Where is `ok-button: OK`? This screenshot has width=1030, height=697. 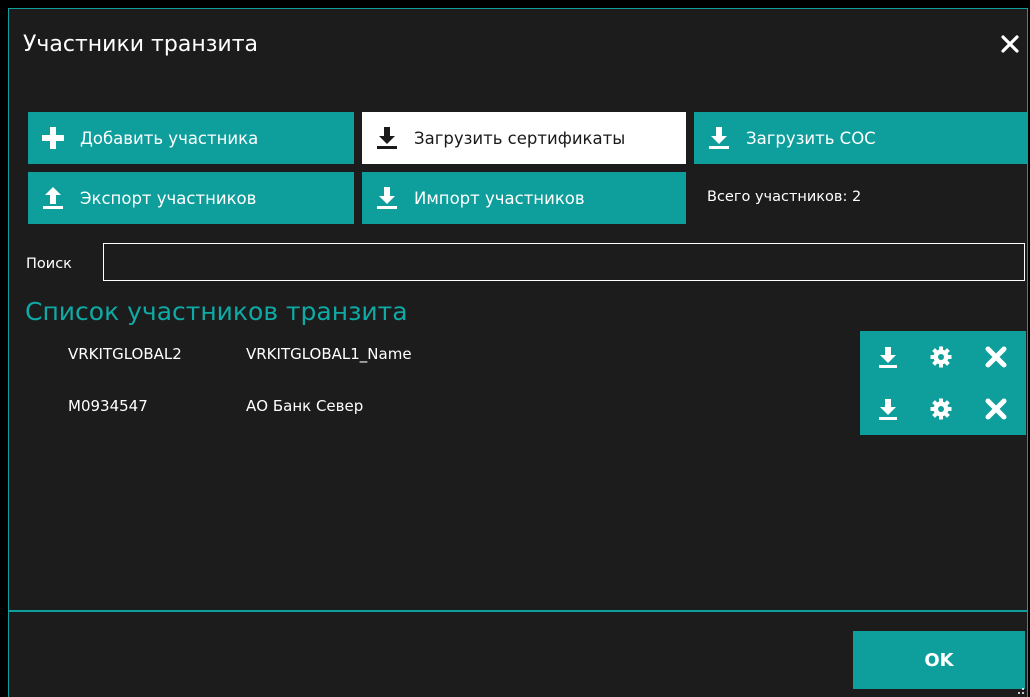
ok-button: OK is located at coordinates (939, 660).